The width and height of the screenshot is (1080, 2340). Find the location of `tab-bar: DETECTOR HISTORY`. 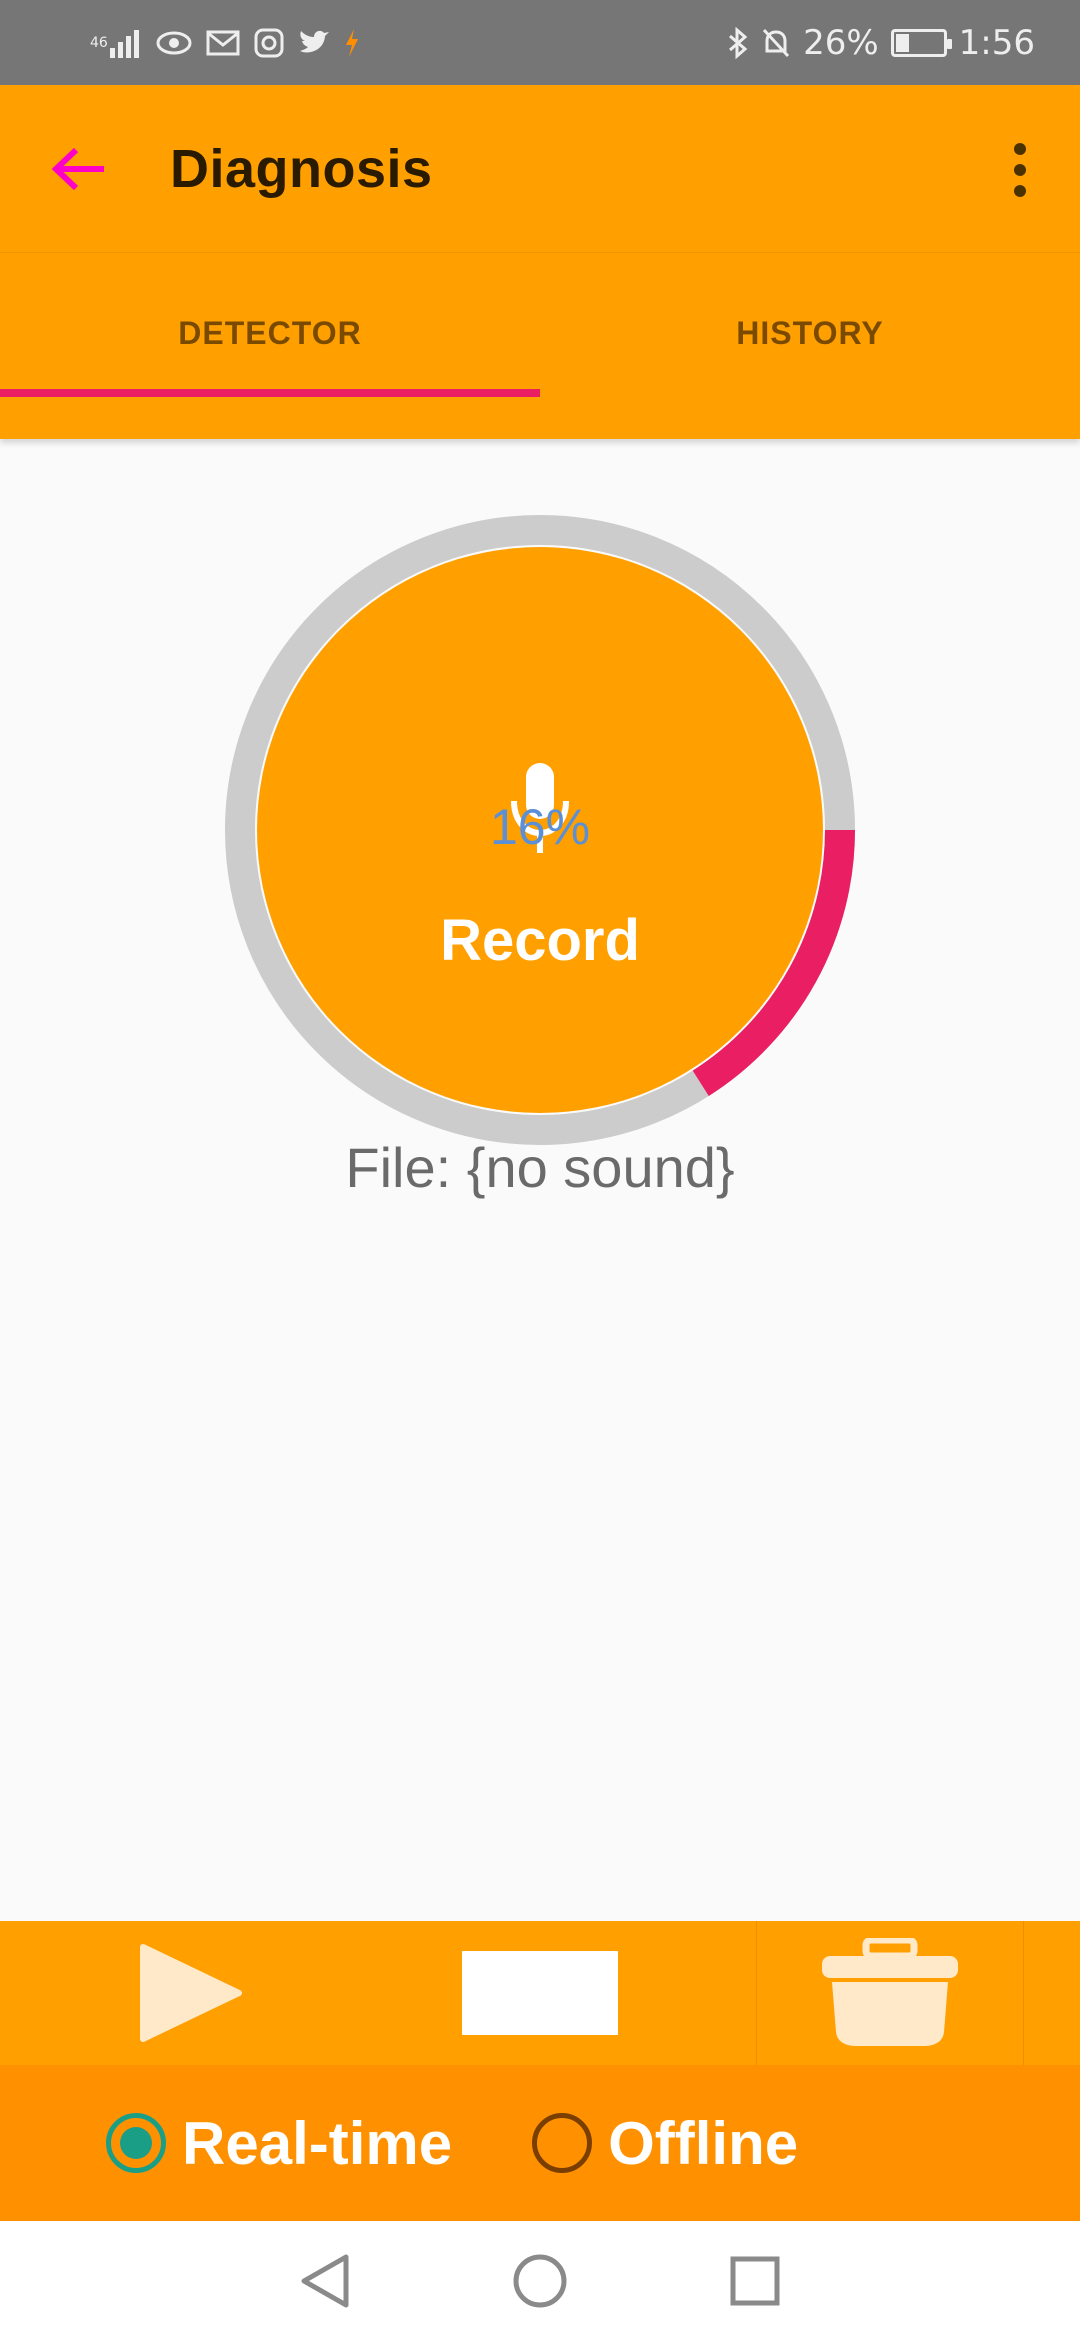

tab-bar: DETECTOR HISTORY is located at coordinates (540, 346).